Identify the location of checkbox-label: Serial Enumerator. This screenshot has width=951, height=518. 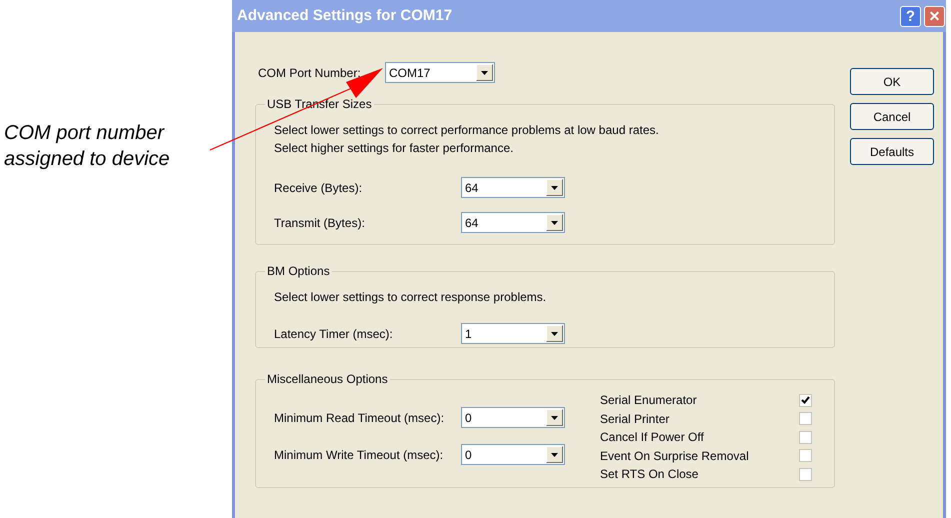
(649, 401).